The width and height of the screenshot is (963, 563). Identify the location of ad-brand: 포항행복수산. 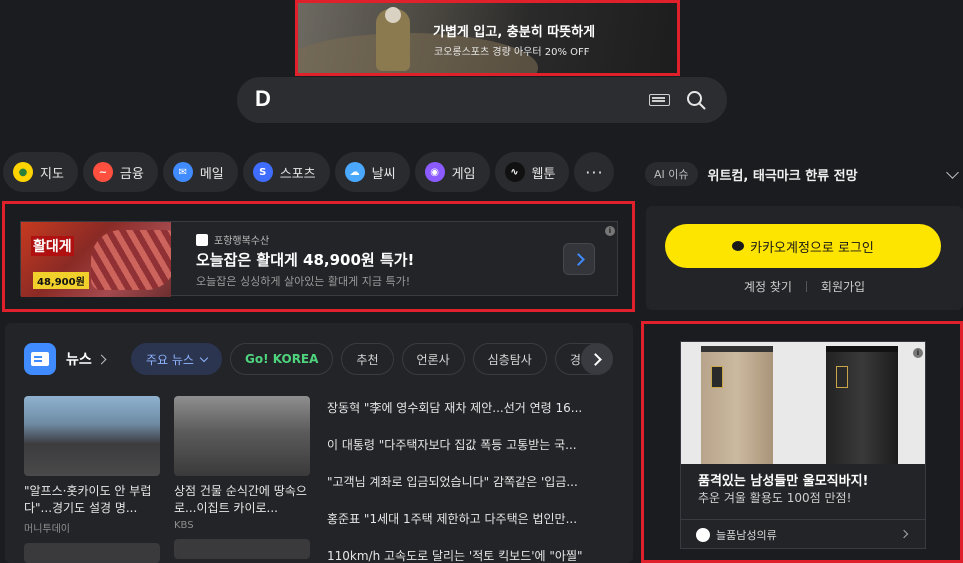
(232, 239).